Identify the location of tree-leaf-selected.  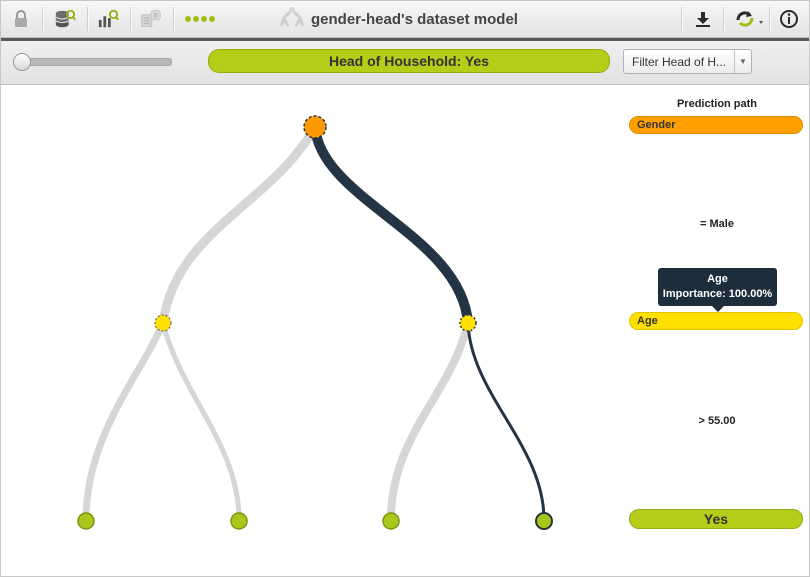
(544, 521).